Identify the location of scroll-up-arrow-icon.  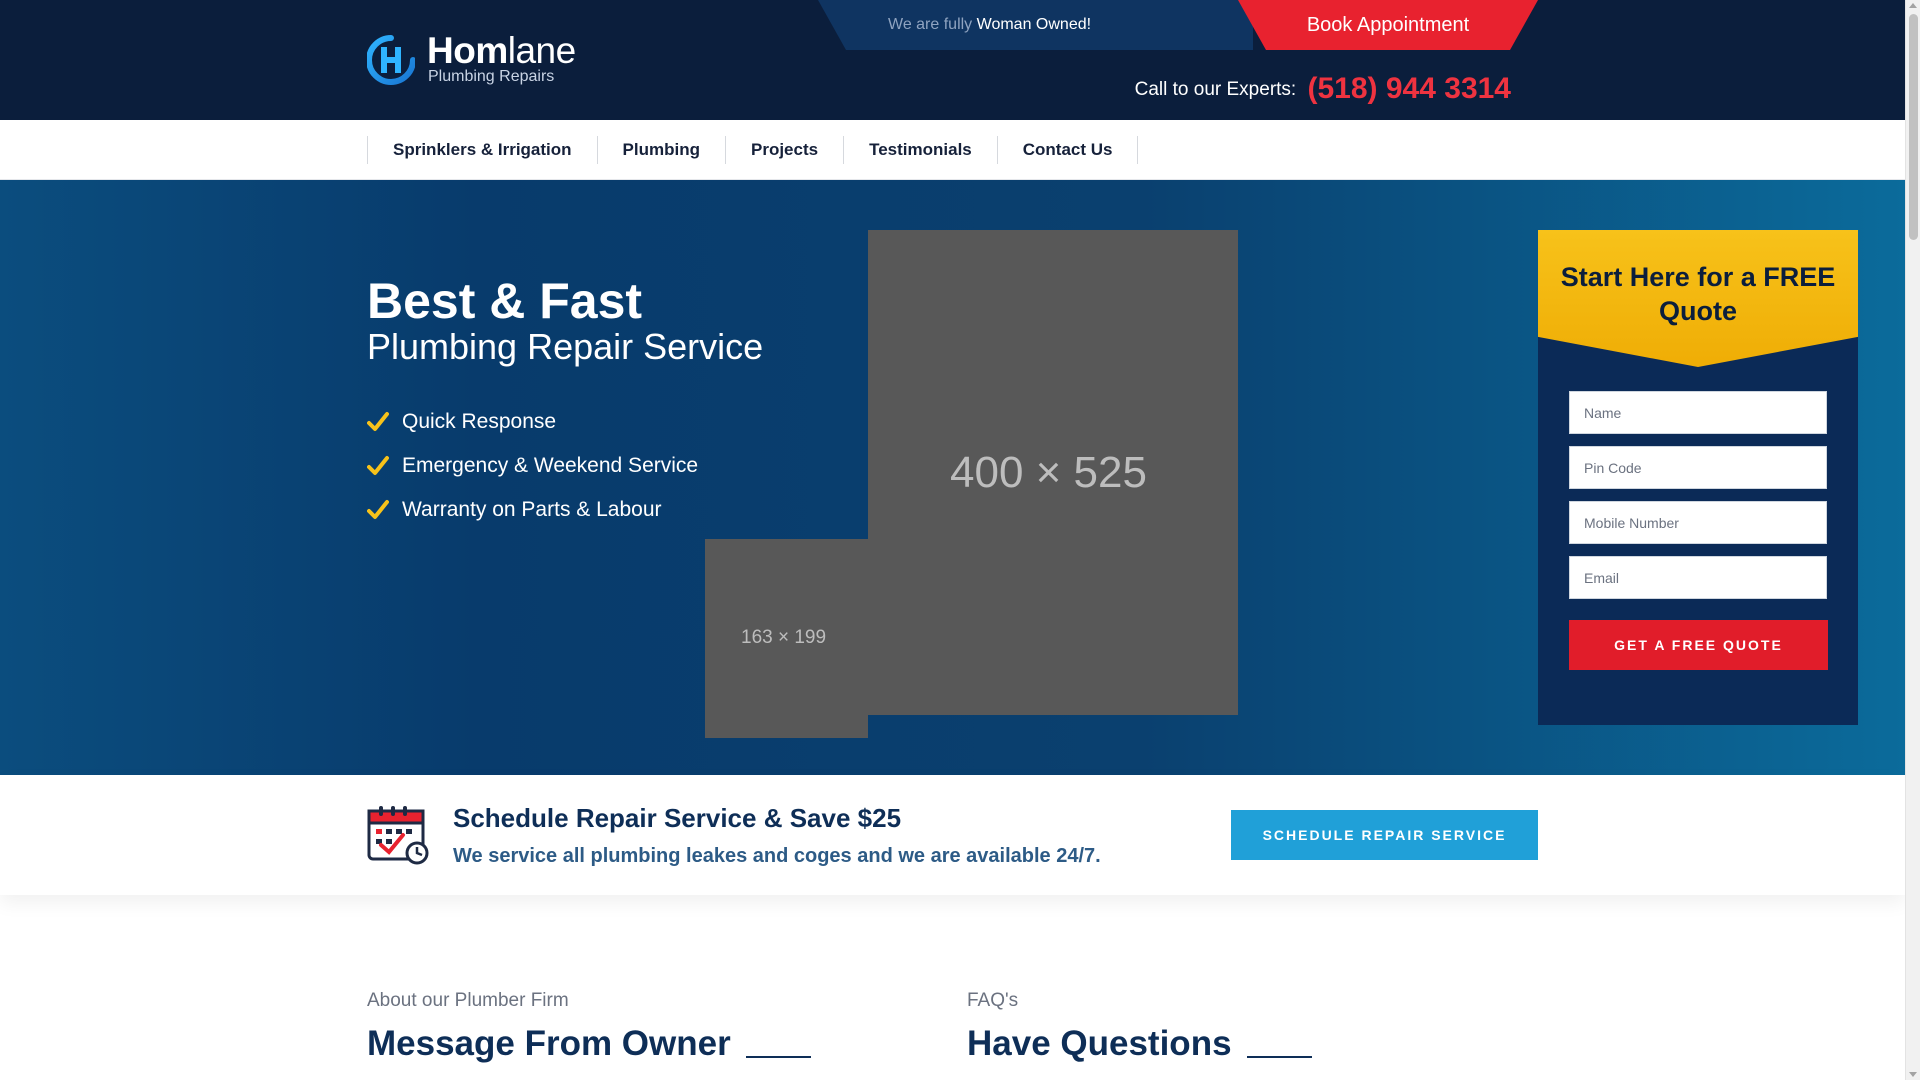
(1913, 5).